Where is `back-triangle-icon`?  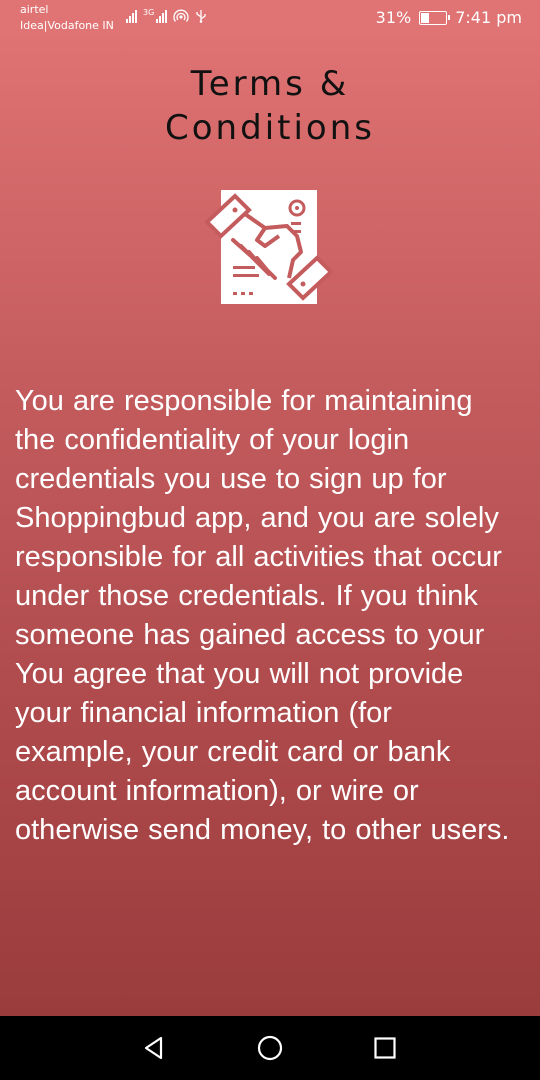
back-triangle-icon is located at coordinates (153, 1048).